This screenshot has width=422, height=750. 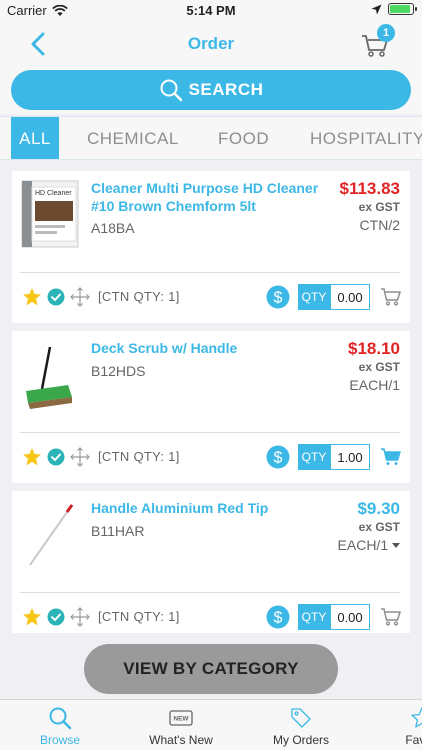 What do you see at coordinates (301, 718) in the screenshot?
I see `tag-icon` at bounding box center [301, 718].